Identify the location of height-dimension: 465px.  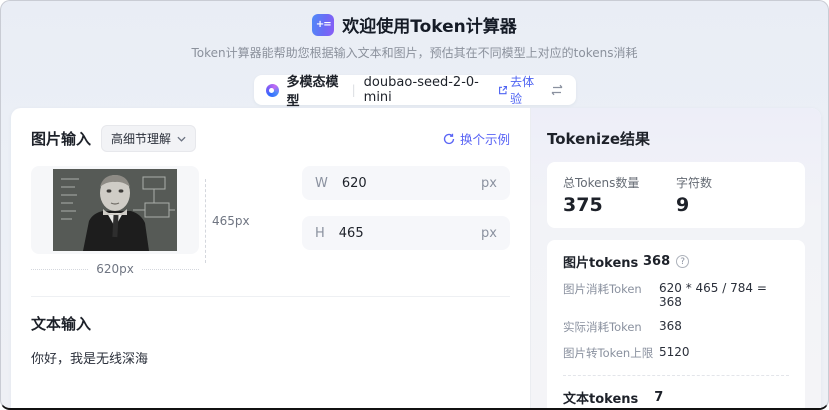
(229, 221).